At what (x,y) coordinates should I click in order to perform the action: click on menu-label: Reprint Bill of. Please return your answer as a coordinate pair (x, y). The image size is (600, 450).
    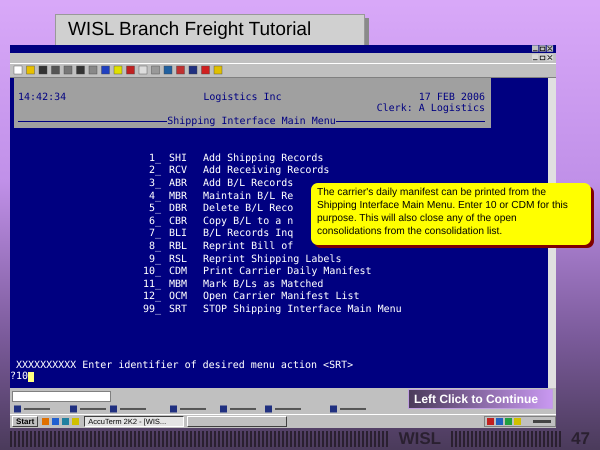
    Looking at the image, I should click on (248, 247).